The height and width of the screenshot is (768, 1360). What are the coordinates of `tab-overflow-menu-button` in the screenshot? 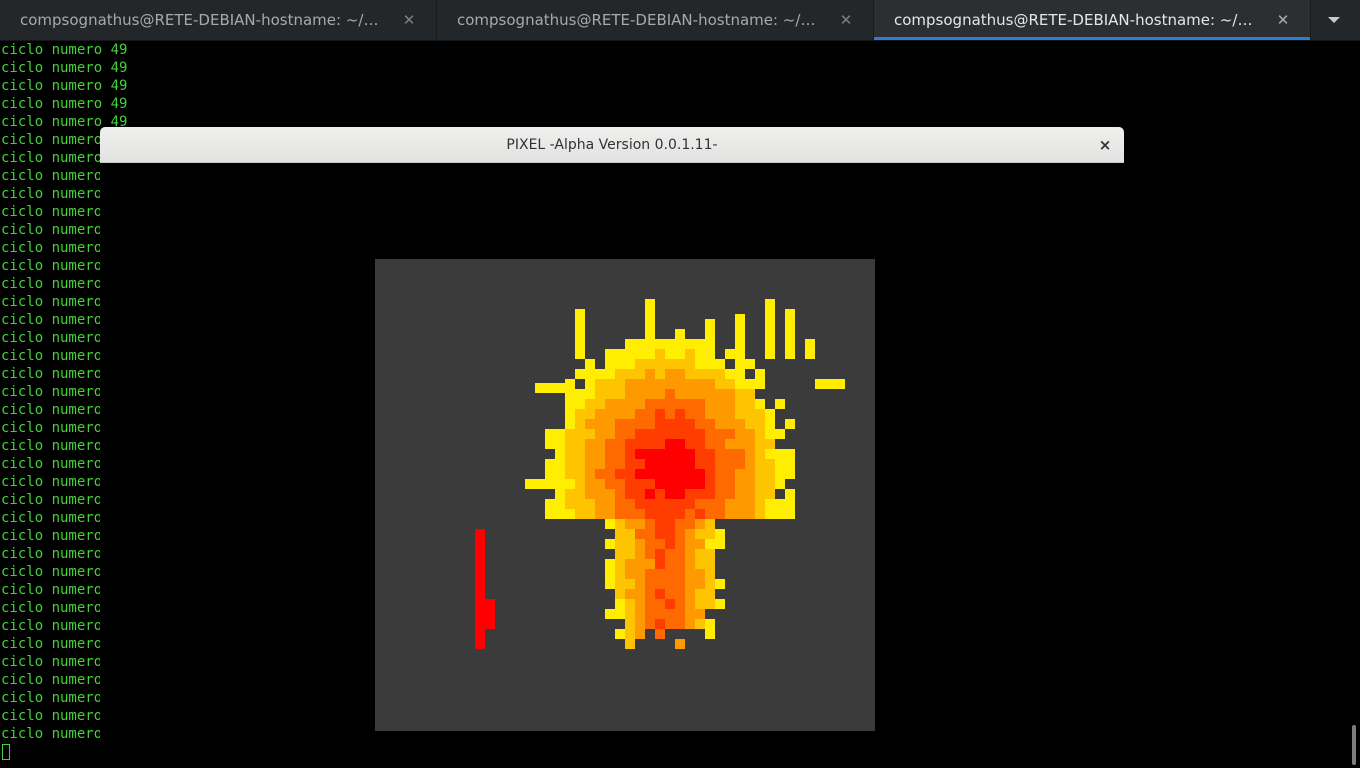 It's located at (1334, 20).